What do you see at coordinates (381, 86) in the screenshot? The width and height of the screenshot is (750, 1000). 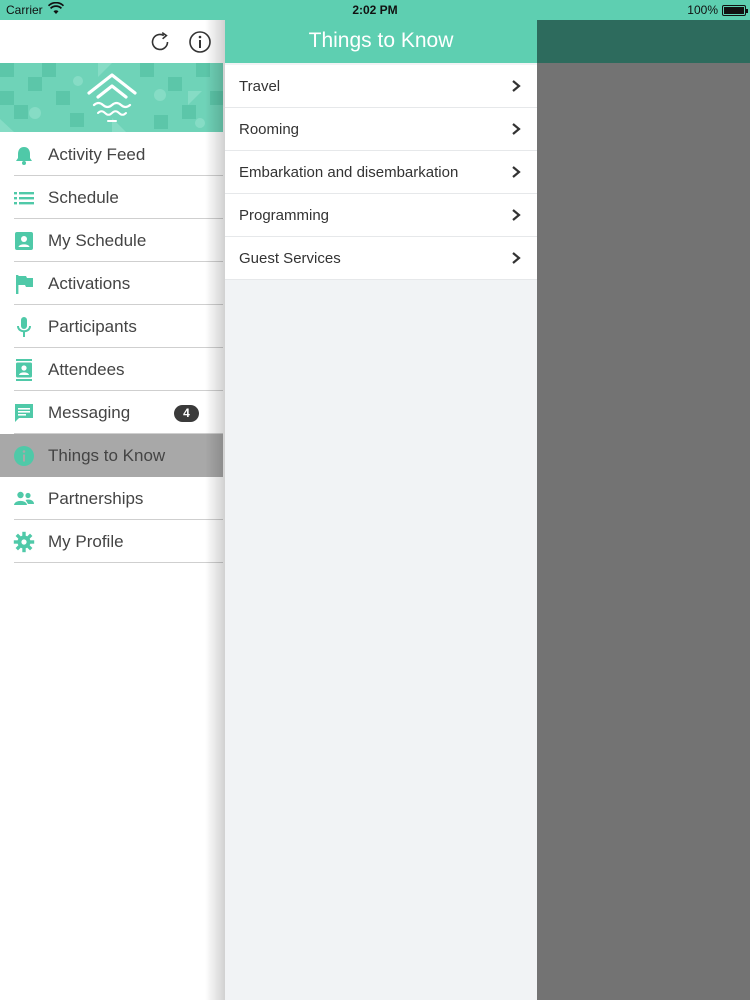 I see `list-item-travel: Travel` at bounding box center [381, 86].